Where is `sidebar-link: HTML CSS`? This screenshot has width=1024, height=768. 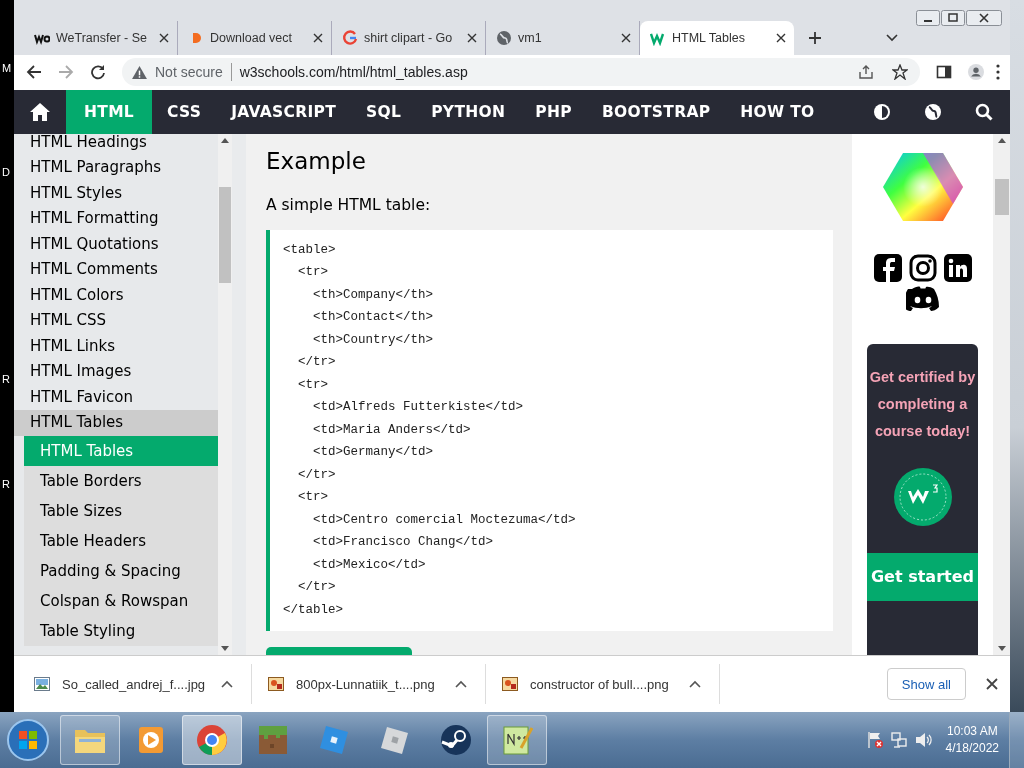 sidebar-link: HTML CSS is located at coordinates (116, 321).